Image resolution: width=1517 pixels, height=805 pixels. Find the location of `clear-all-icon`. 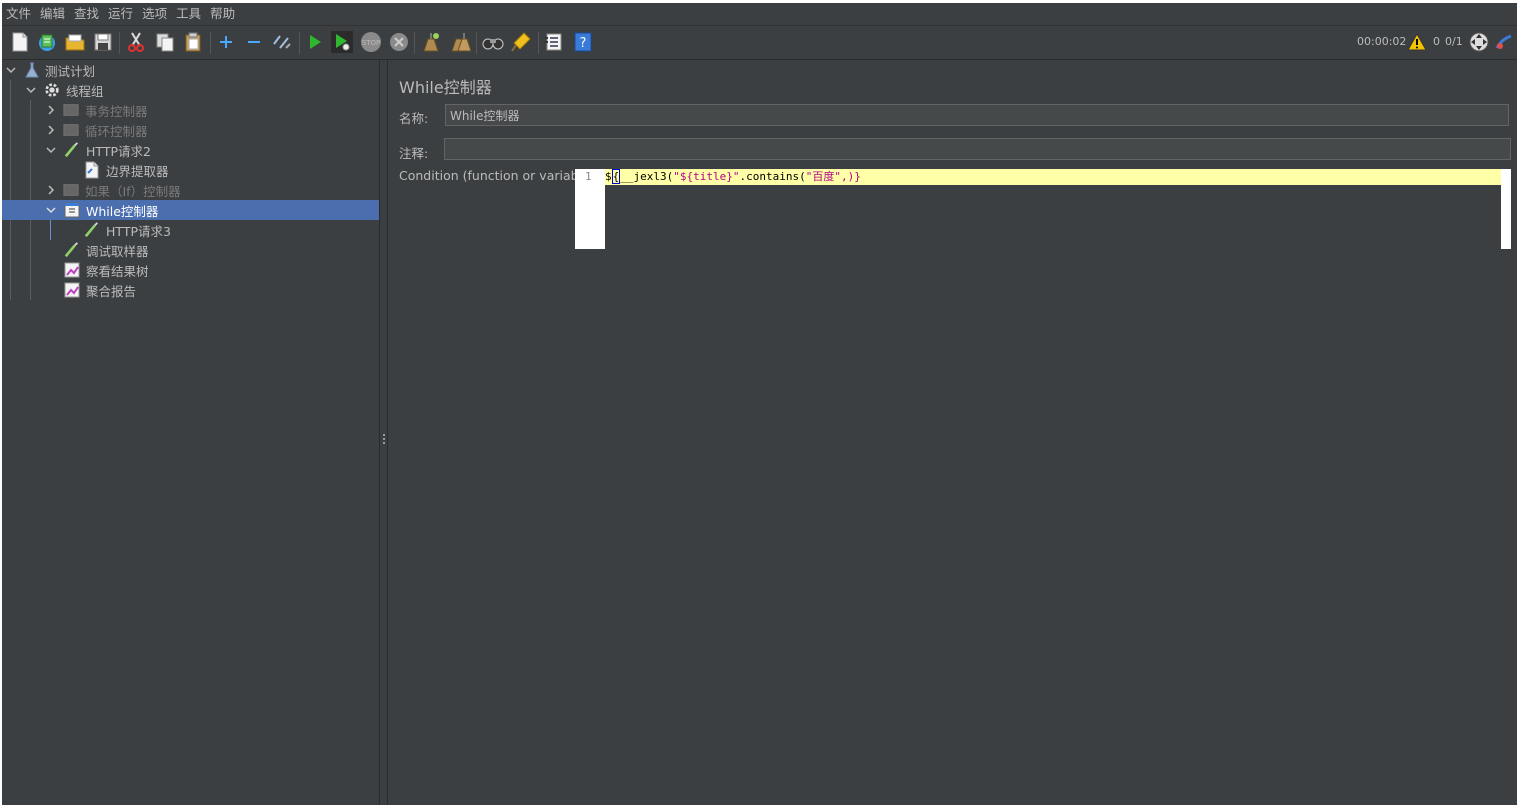

clear-all-icon is located at coordinates (461, 42).